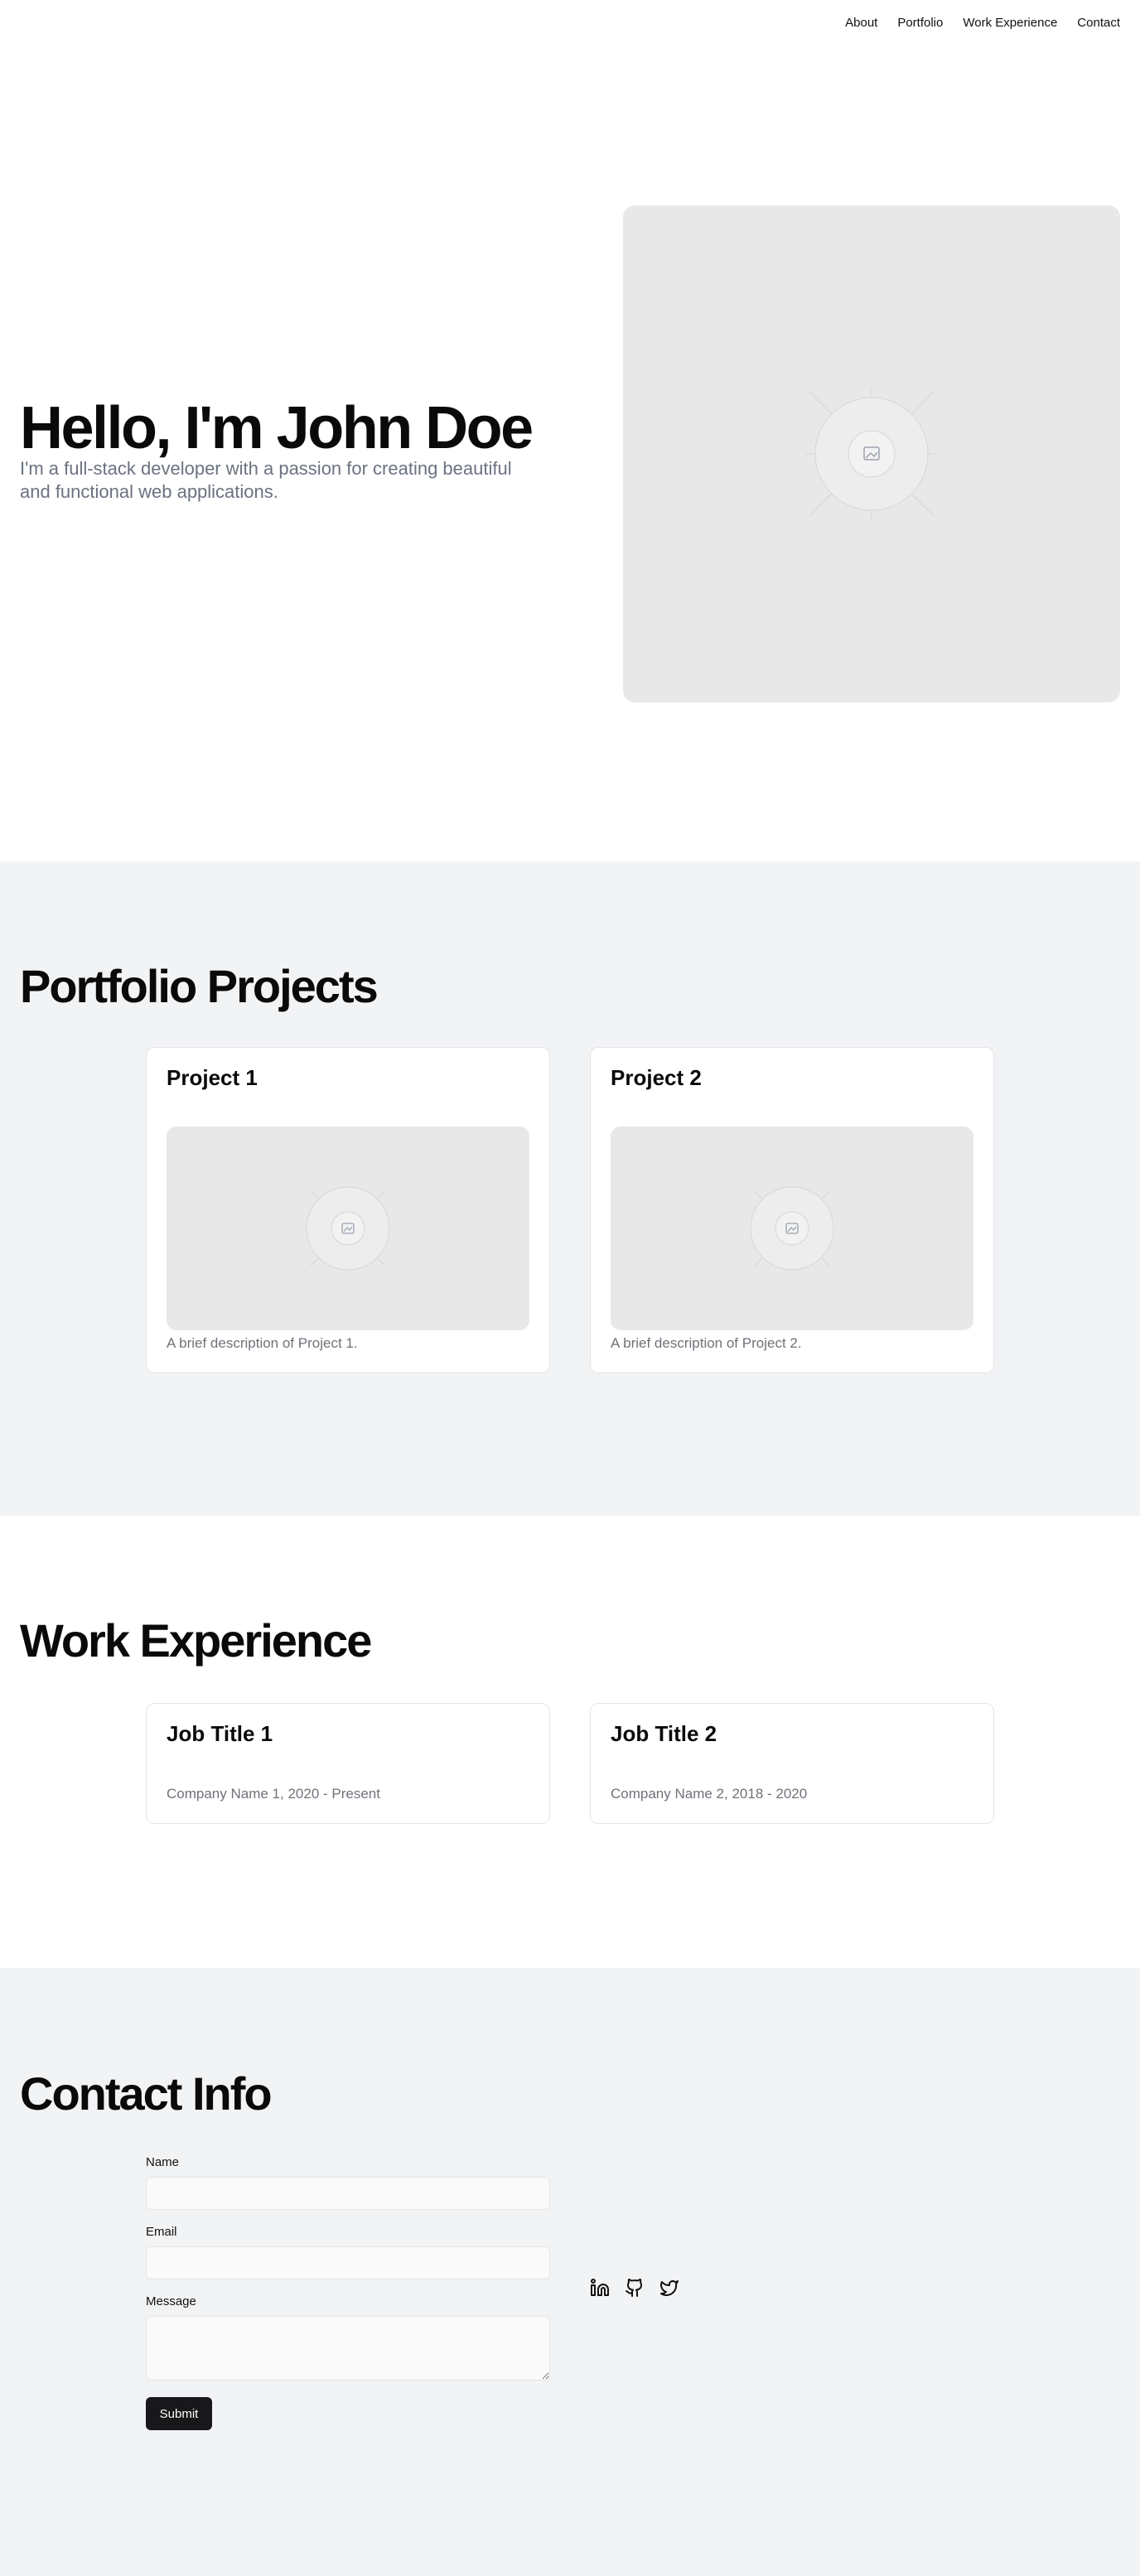 This screenshot has height=2576, width=1140. Describe the element at coordinates (600, 2288) in the screenshot. I see `linkedin-icon` at that location.